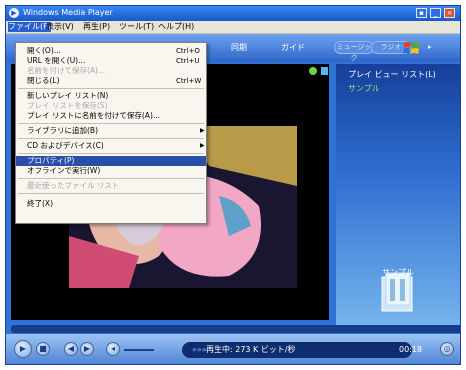 The height and width of the screenshot is (370, 466). What do you see at coordinates (233, 27) in the screenshot?
I see `menu-bar: ファイル(F) 表示(V) 再生(P) ツール(T) ヘルプ(H)` at bounding box center [233, 27].